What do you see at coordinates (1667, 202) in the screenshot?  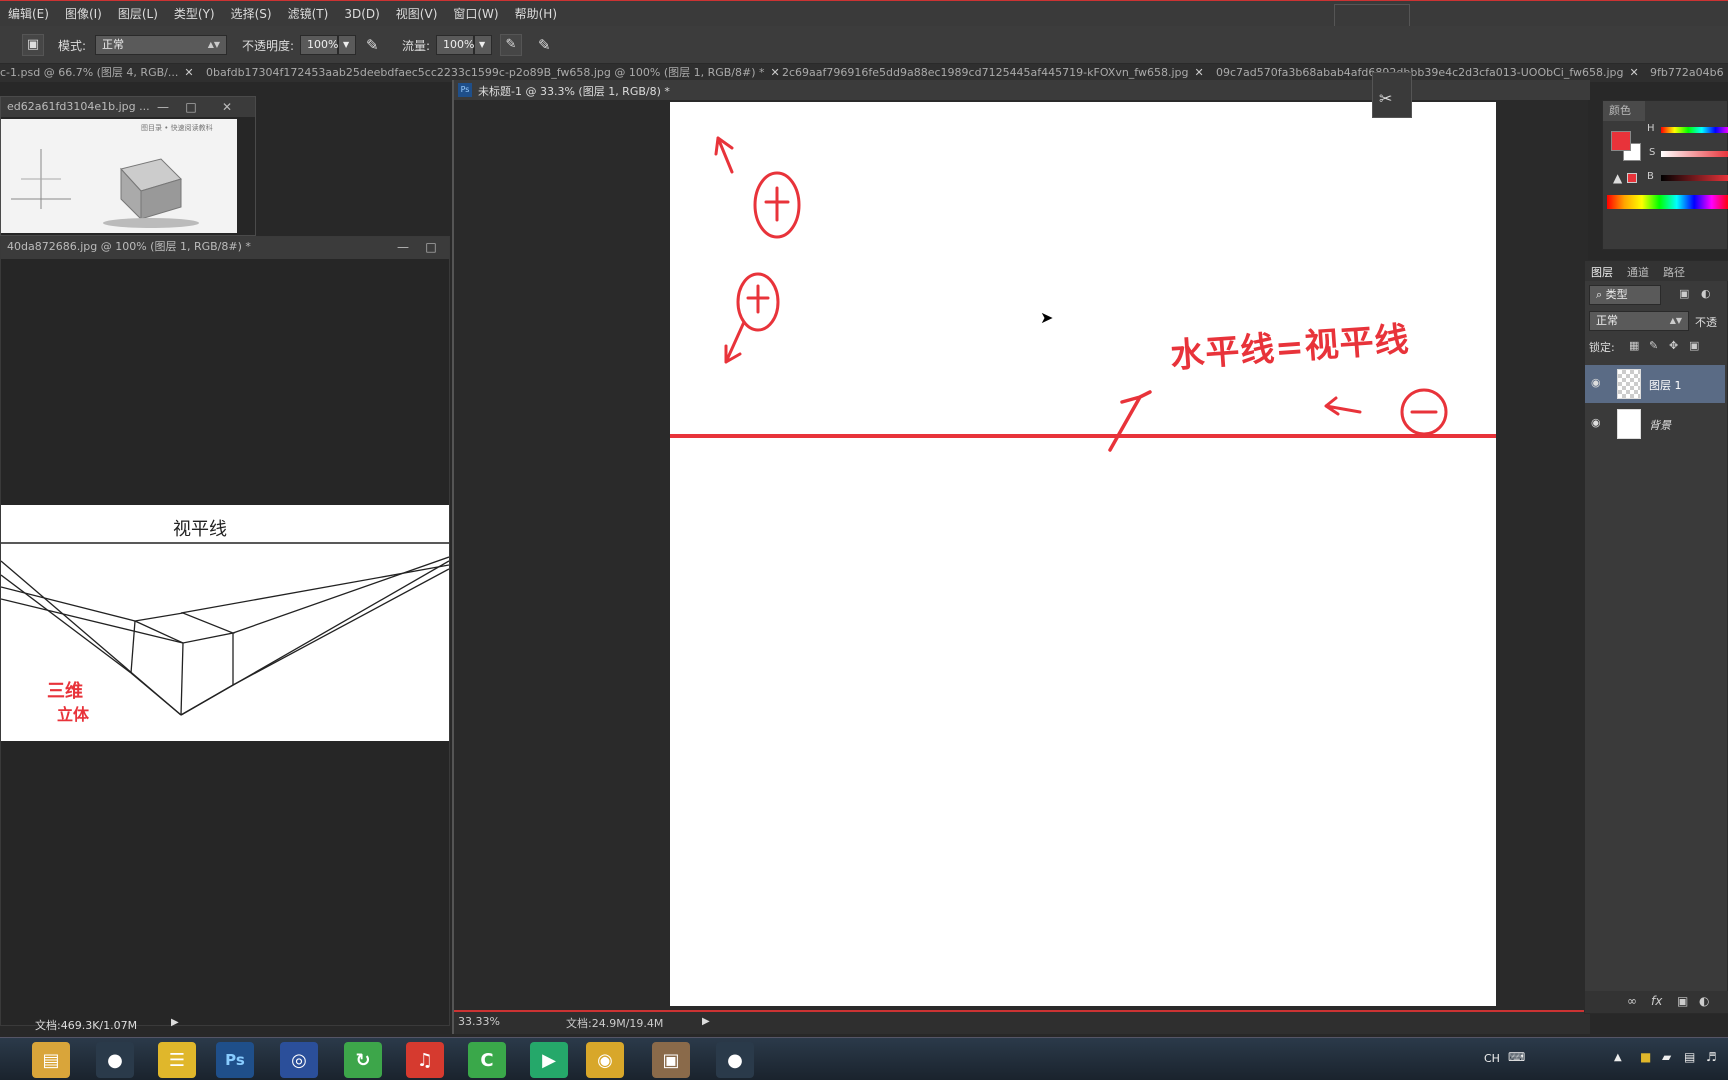 I see `color-spectrum` at bounding box center [1667, 202].